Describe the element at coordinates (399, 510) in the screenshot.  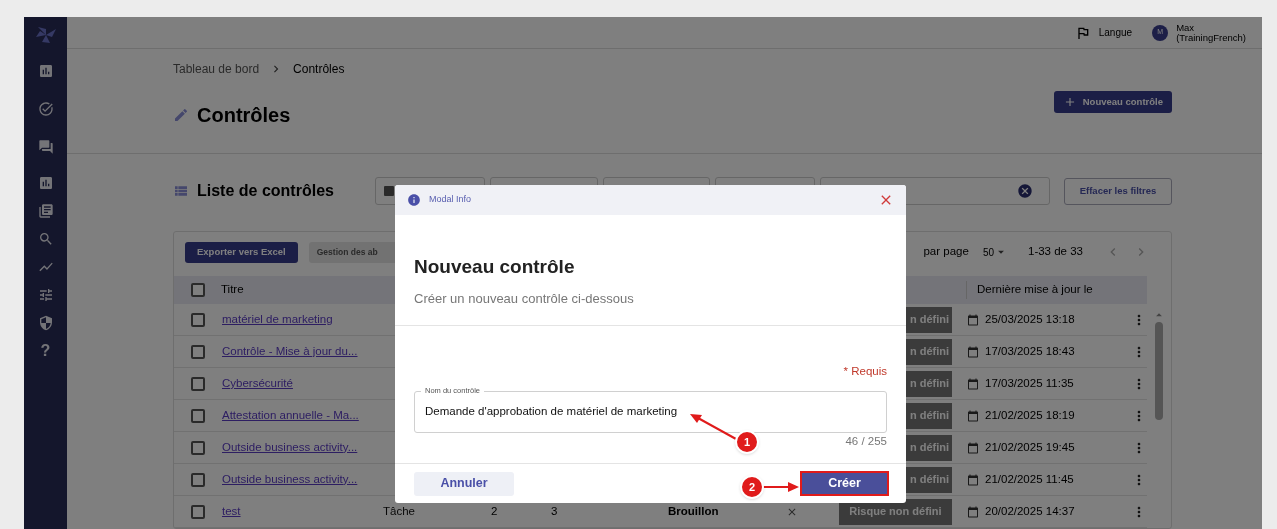
I see `table-cell: Tâche` at that location.